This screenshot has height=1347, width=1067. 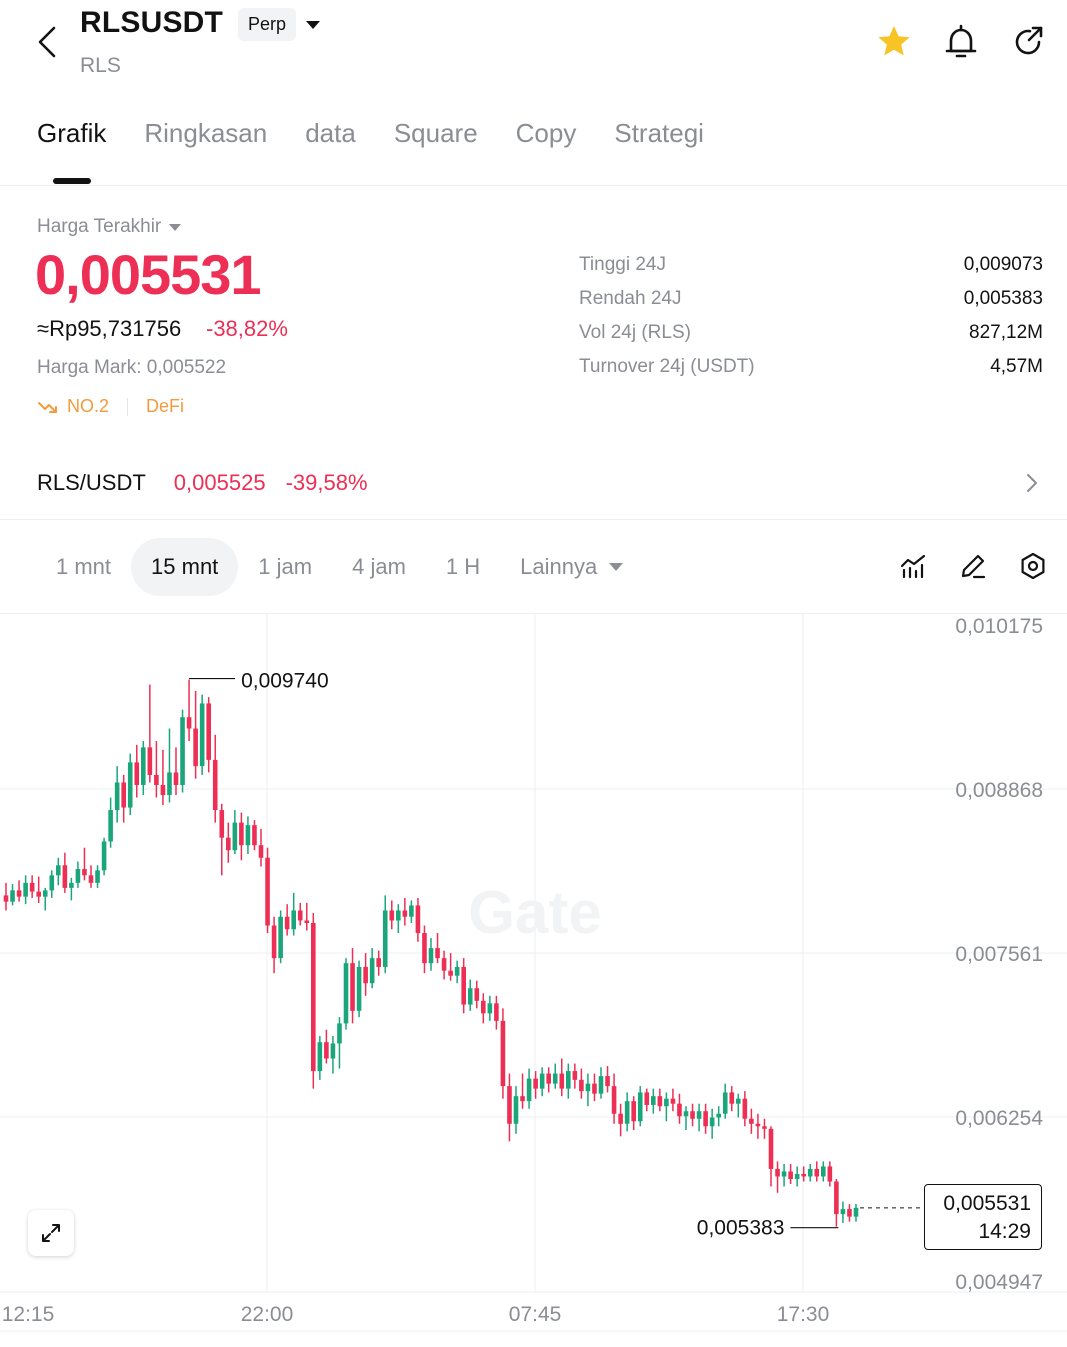 I want to click on share-button, so click(x=1028, y=42).